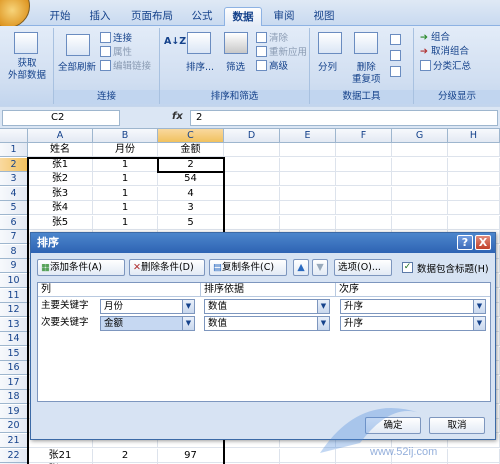  I want to click on move-up-button: ▲, so click(301, 267).